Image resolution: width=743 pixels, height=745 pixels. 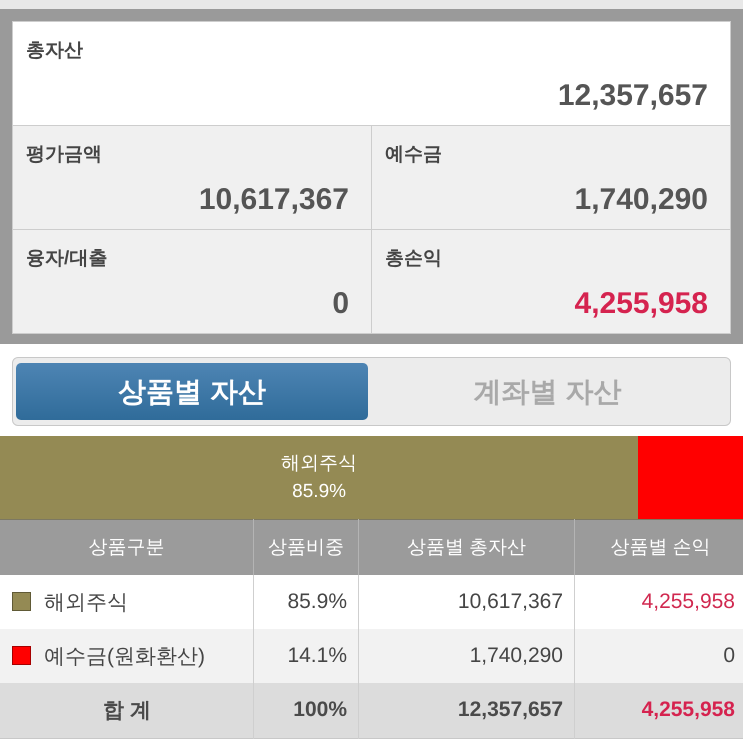 I want to click on summary-label: 총자산, so click(x=55, y=51).